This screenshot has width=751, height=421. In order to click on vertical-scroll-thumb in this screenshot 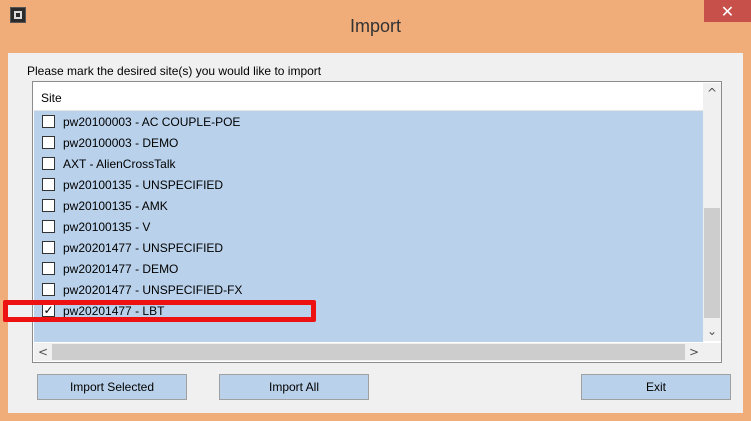, I will do `click(712, 263)`.